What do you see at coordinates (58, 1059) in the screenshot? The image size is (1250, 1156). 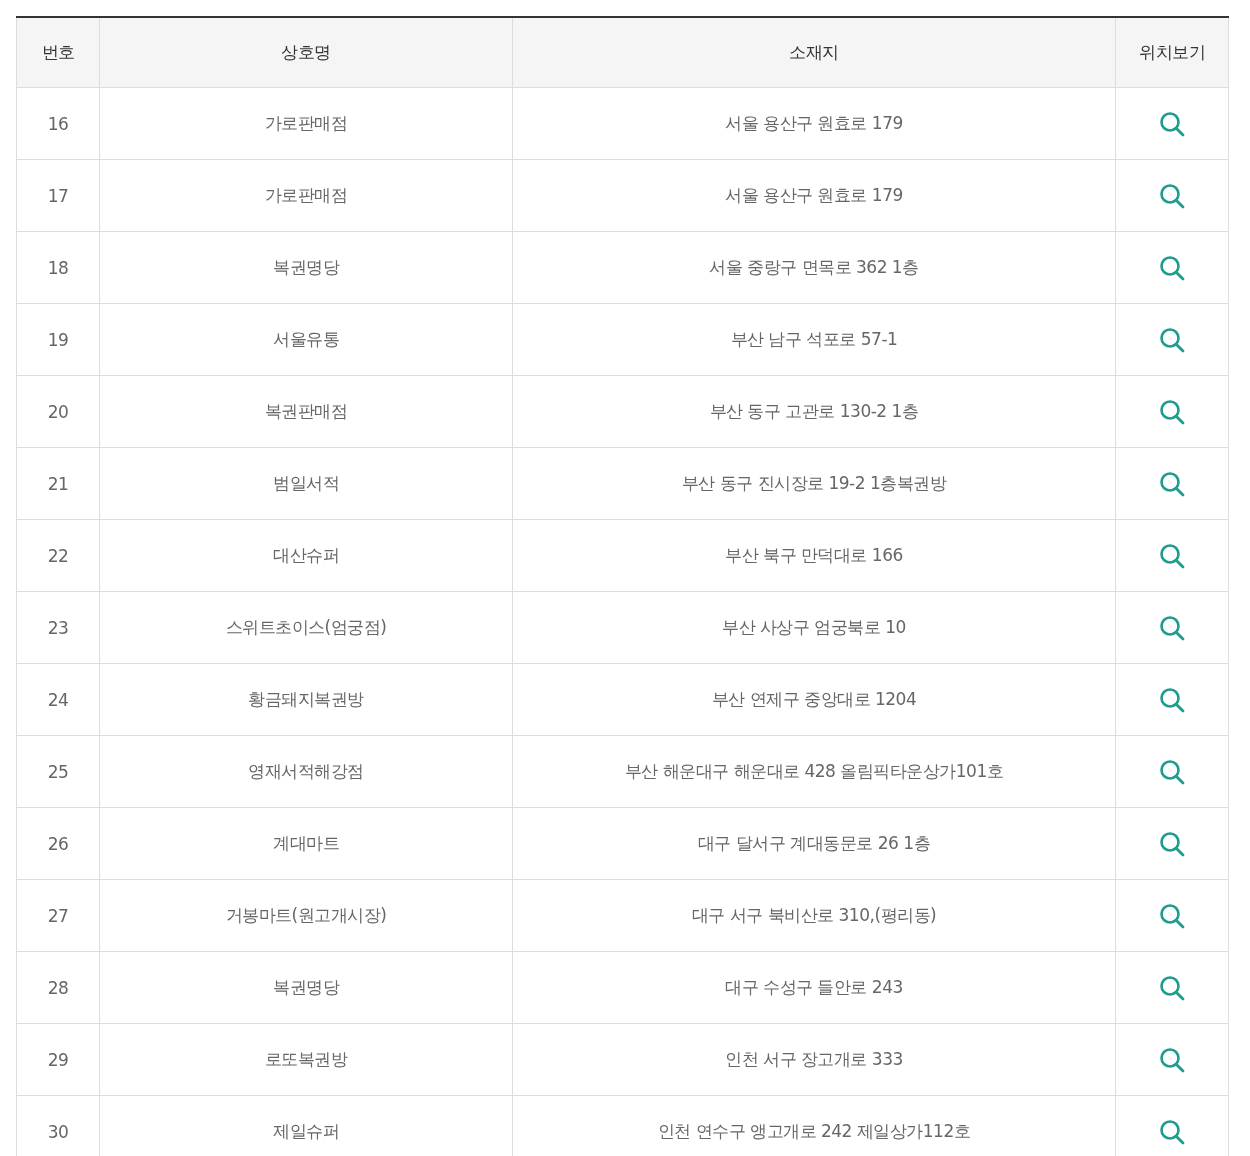 I see `row-number: 29` at bounding box center [58, 1059].